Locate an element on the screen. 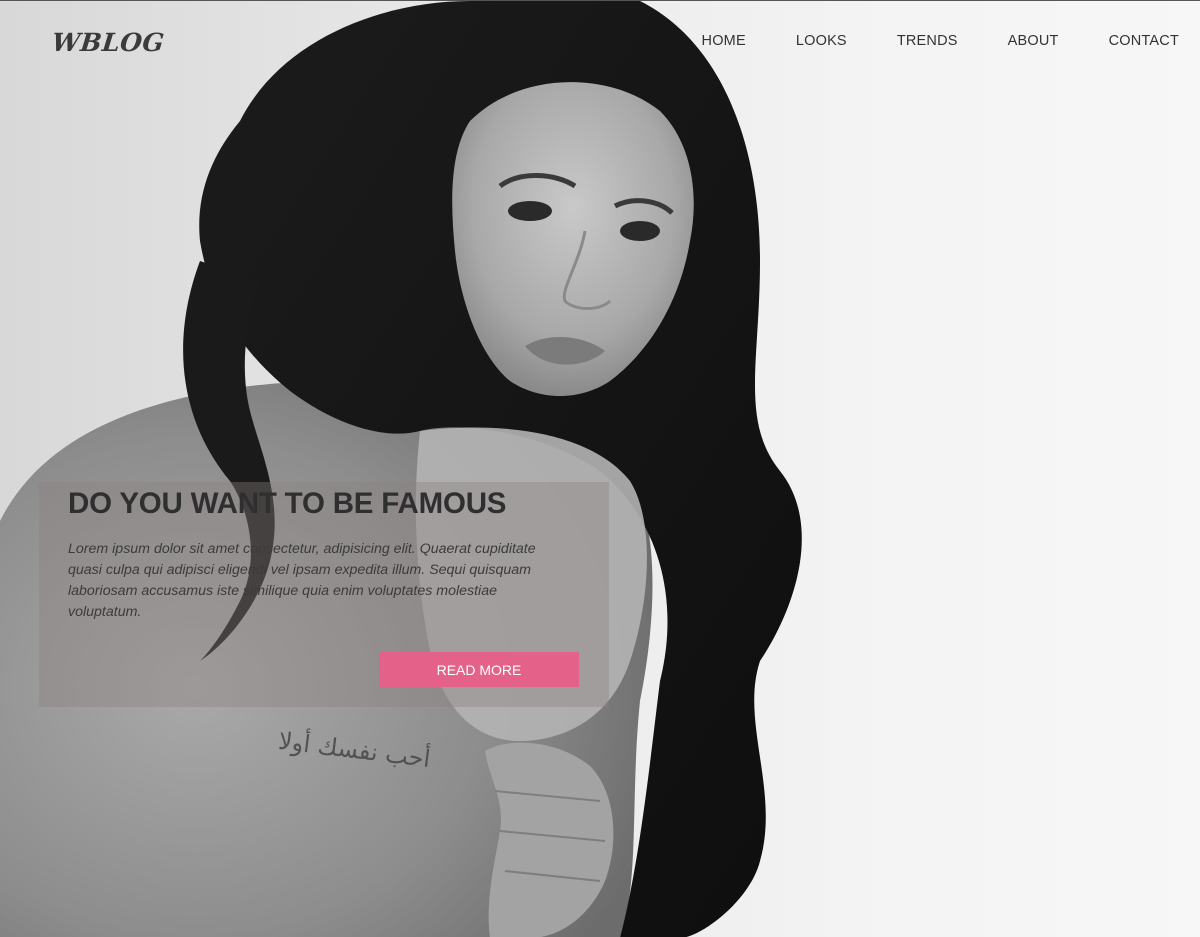  site-logo: WBLOG is located at coordinates (107, 42).